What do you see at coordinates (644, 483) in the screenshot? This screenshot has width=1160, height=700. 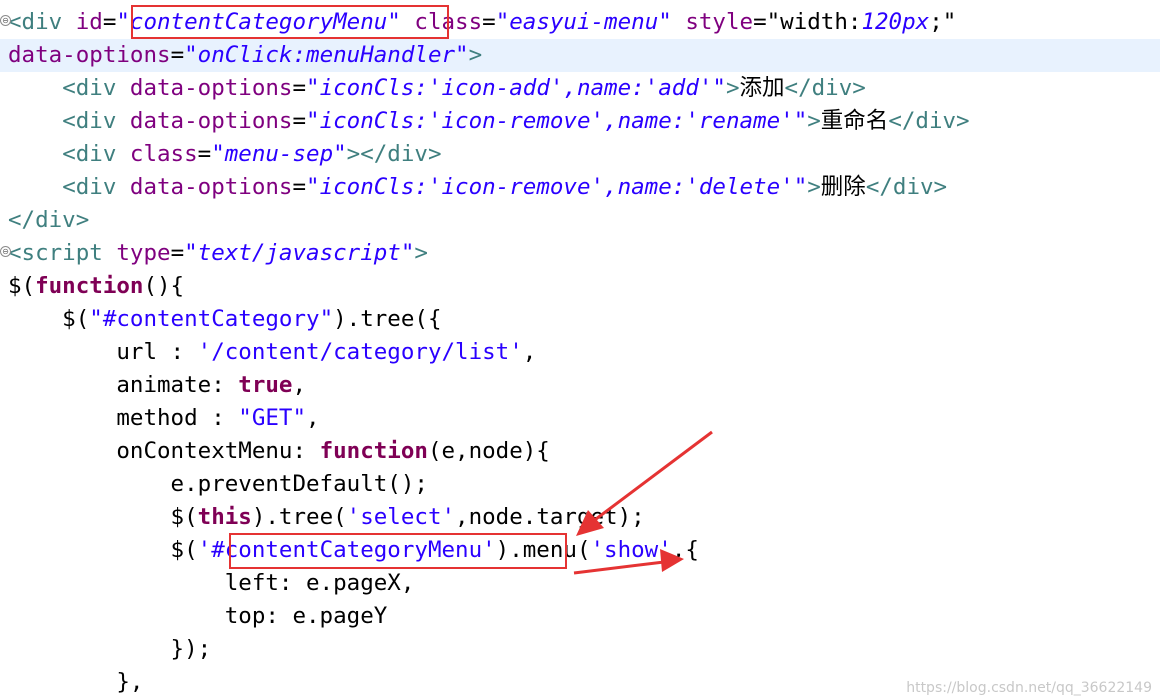 I see `arrow-to-selector` at bounding box center [644, 483].